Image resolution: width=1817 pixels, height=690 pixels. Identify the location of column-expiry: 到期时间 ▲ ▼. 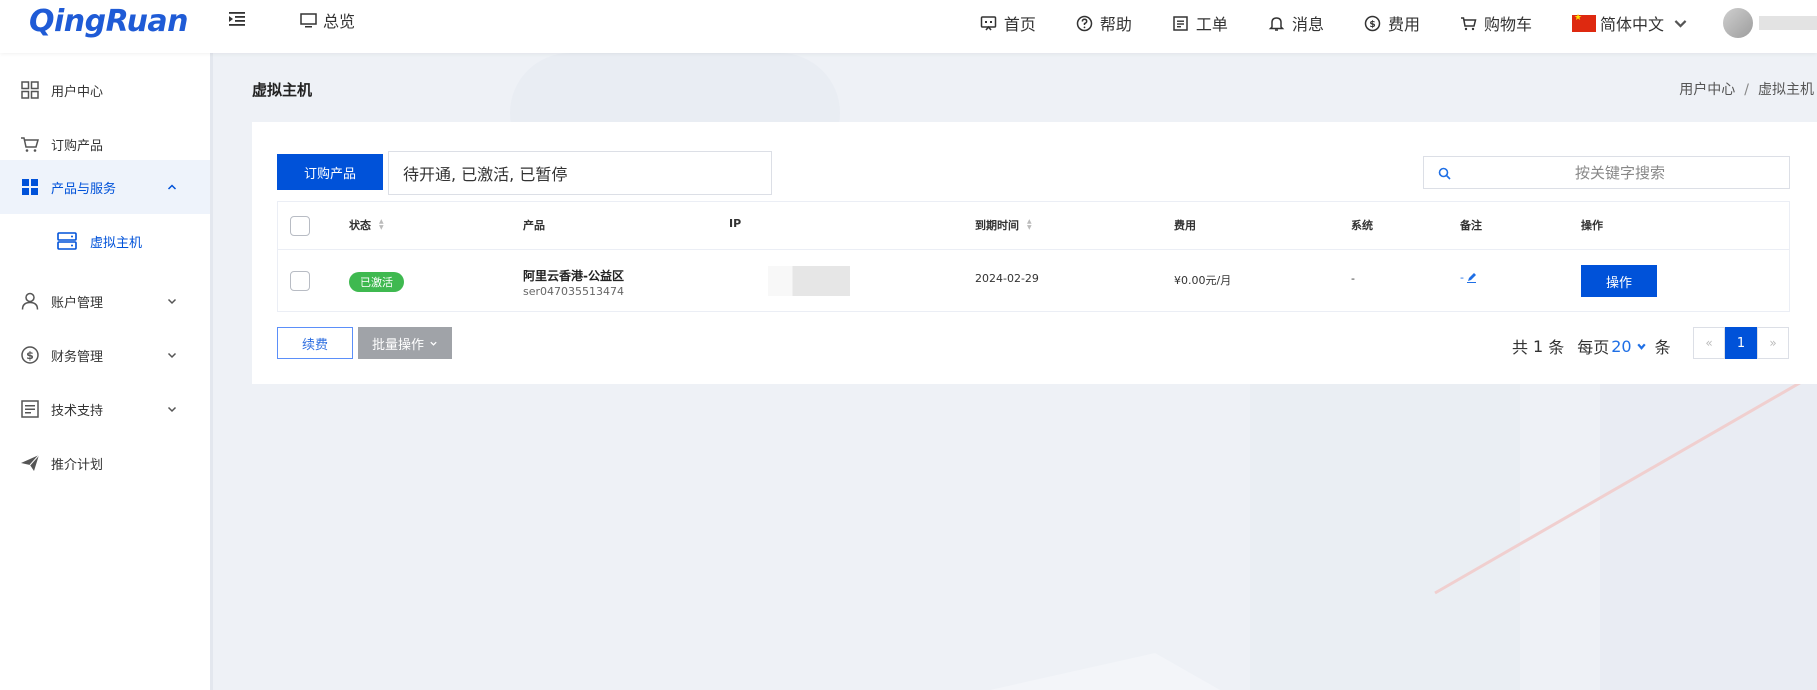
(1003, 225).